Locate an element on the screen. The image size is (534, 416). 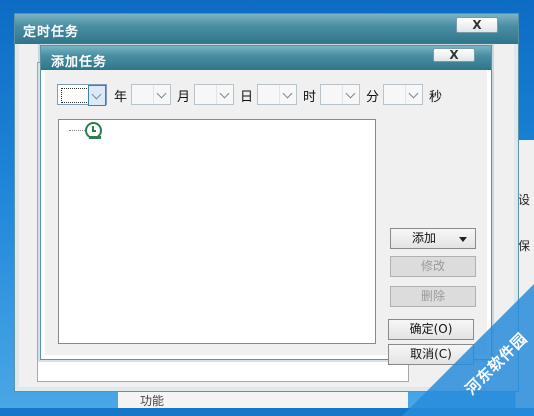
background-text: 功能 is located at coordinates (152, 401).